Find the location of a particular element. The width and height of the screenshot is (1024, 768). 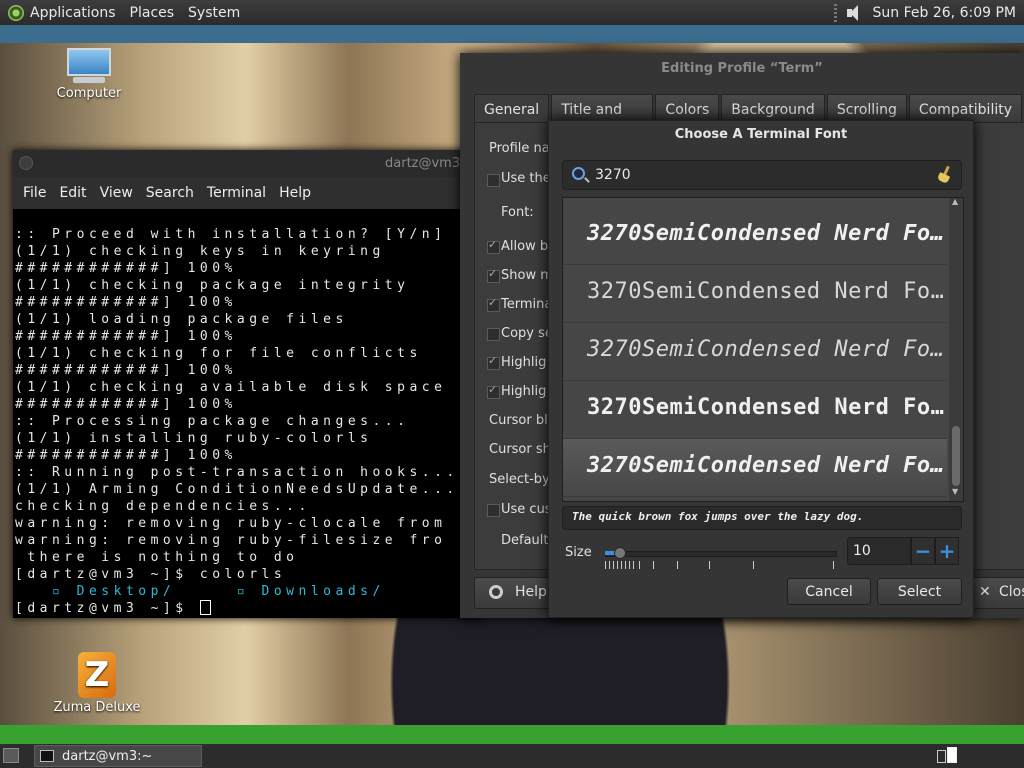

tab-colors: Colors is located at coordinates (687, 108).